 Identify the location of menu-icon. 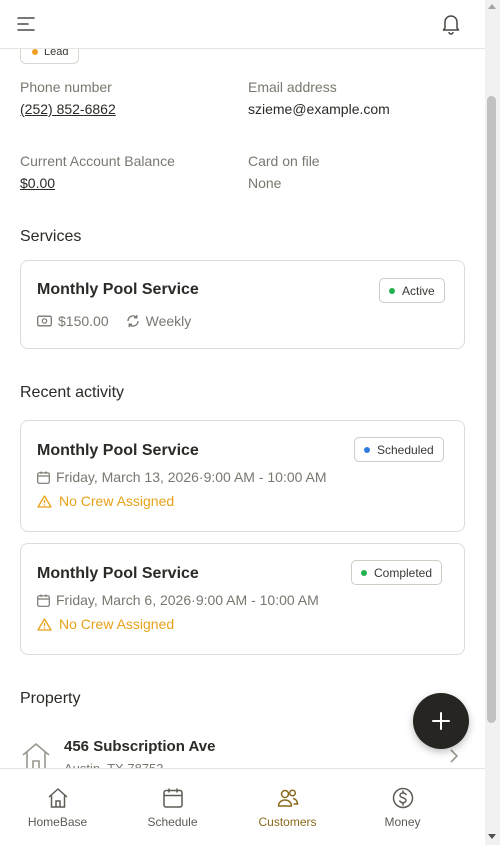
(26, 24).